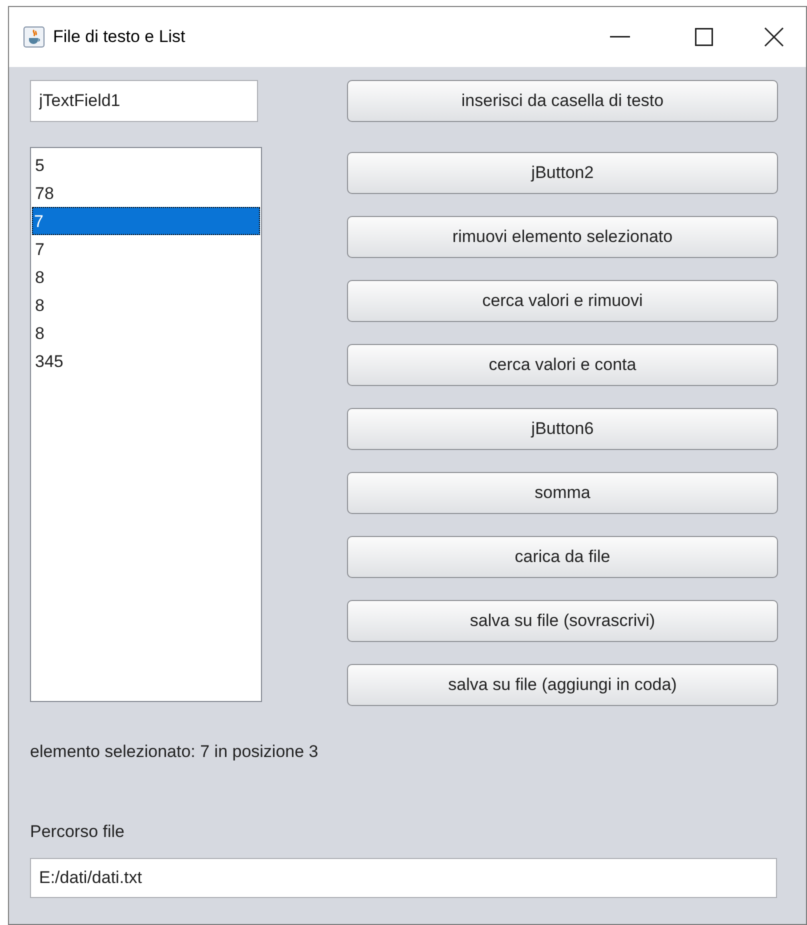 Image resolution: width=807 pixels, height=925 pixels. What do you see at coordinates (175, 752) in the screenshot?
I see `selection-label: elemento selezionato: 7 in posizione 3` at bounding box center [175, 752].